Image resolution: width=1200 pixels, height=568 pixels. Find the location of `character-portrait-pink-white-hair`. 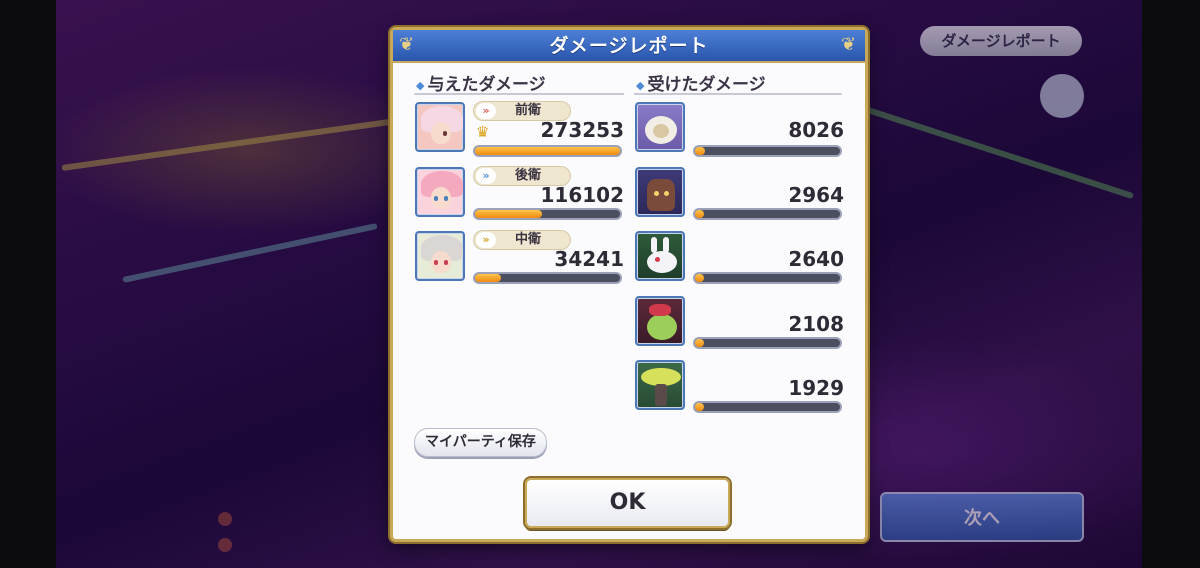

character-portrait-pink-white-hair is located at coordinates (440, 127).